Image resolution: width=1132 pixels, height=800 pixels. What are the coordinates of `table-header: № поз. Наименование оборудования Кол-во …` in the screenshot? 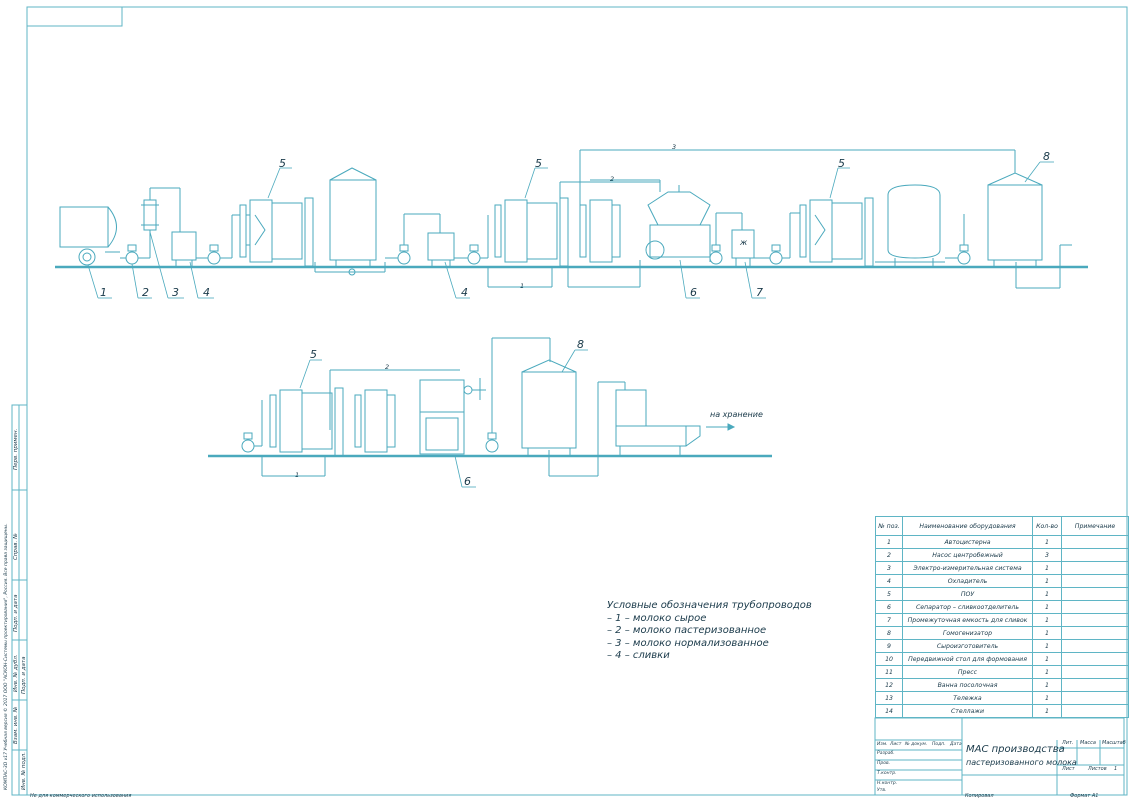 It's located at (1002, 526).